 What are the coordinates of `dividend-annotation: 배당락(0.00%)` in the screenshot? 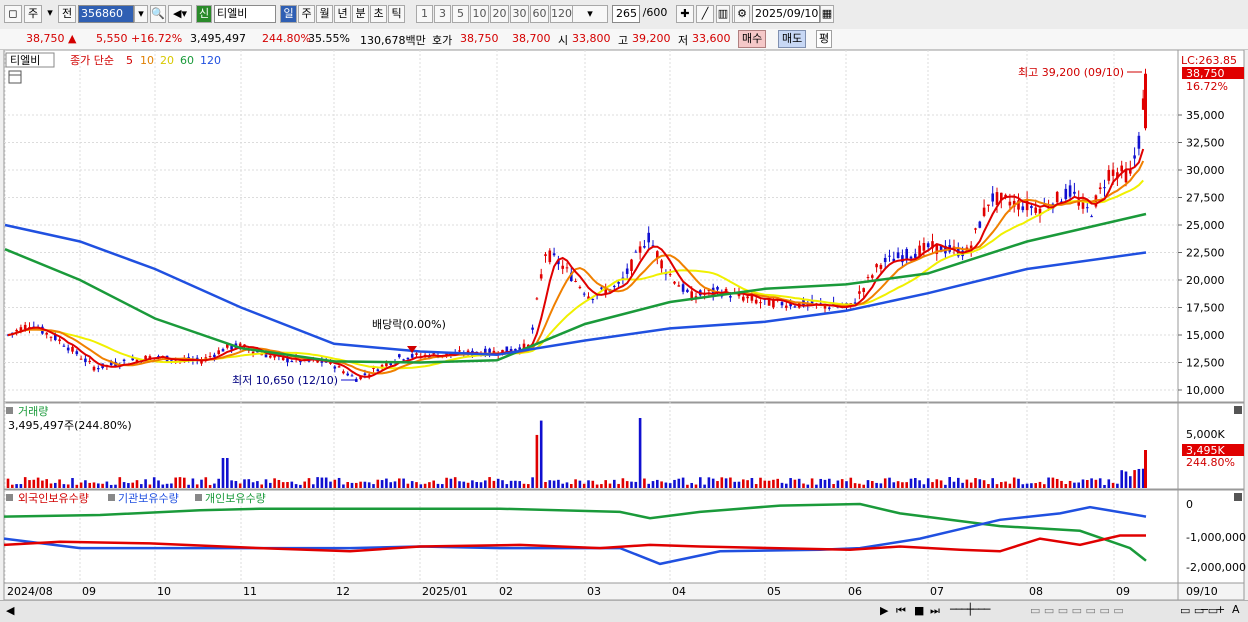 It's located at (409, 324).